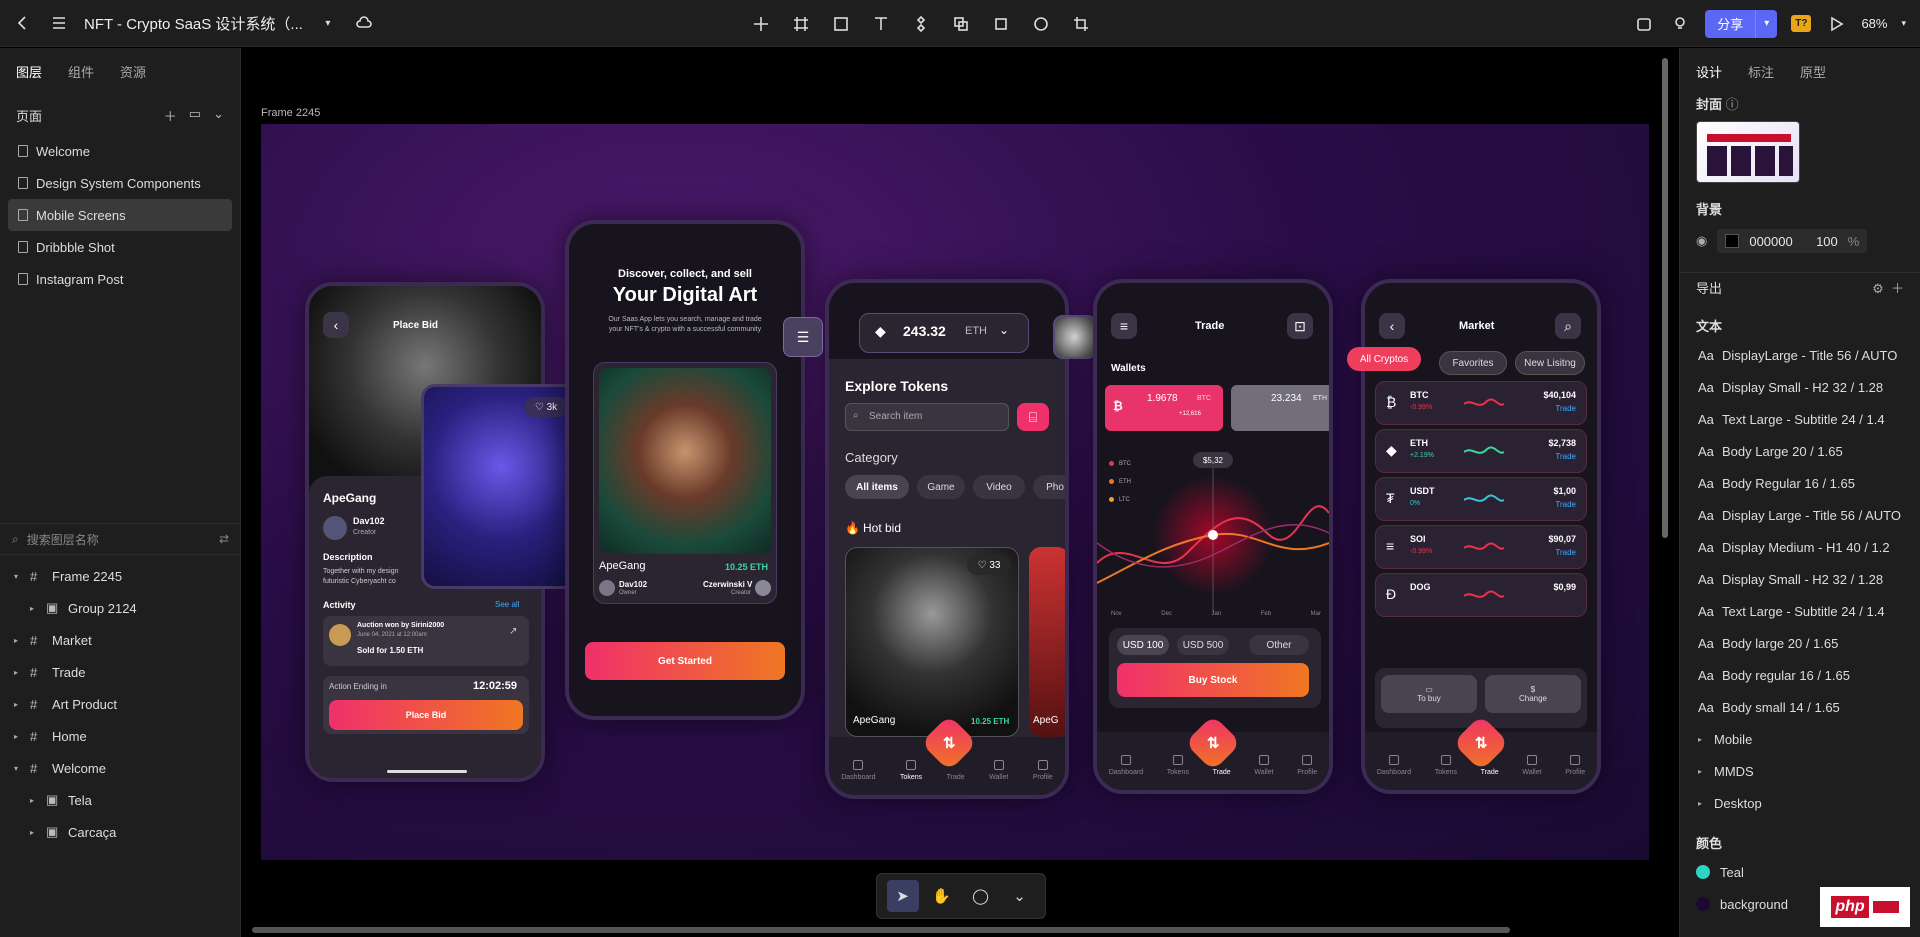 This screenshot has height=937, width=1920. Describe the element at coordinates (1203, 645) in the screenshot. I see `chip-usd-500: USD 500` at that location.